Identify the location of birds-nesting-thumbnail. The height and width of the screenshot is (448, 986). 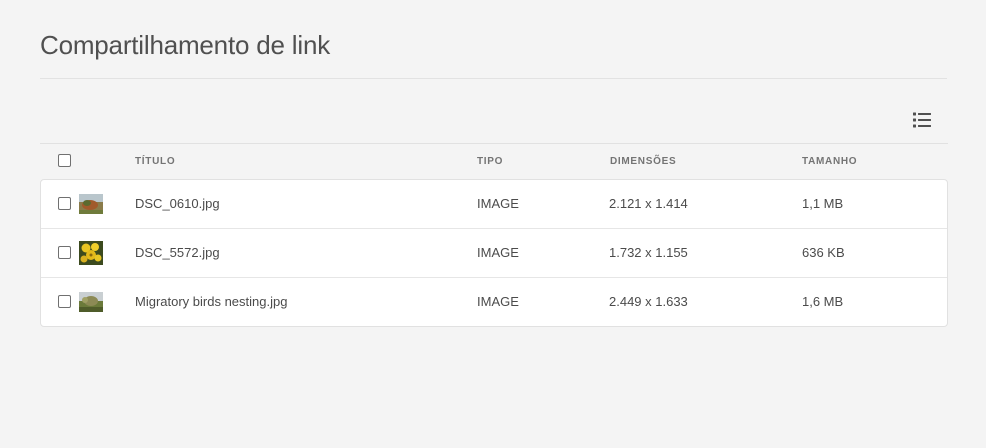
(91, 302).